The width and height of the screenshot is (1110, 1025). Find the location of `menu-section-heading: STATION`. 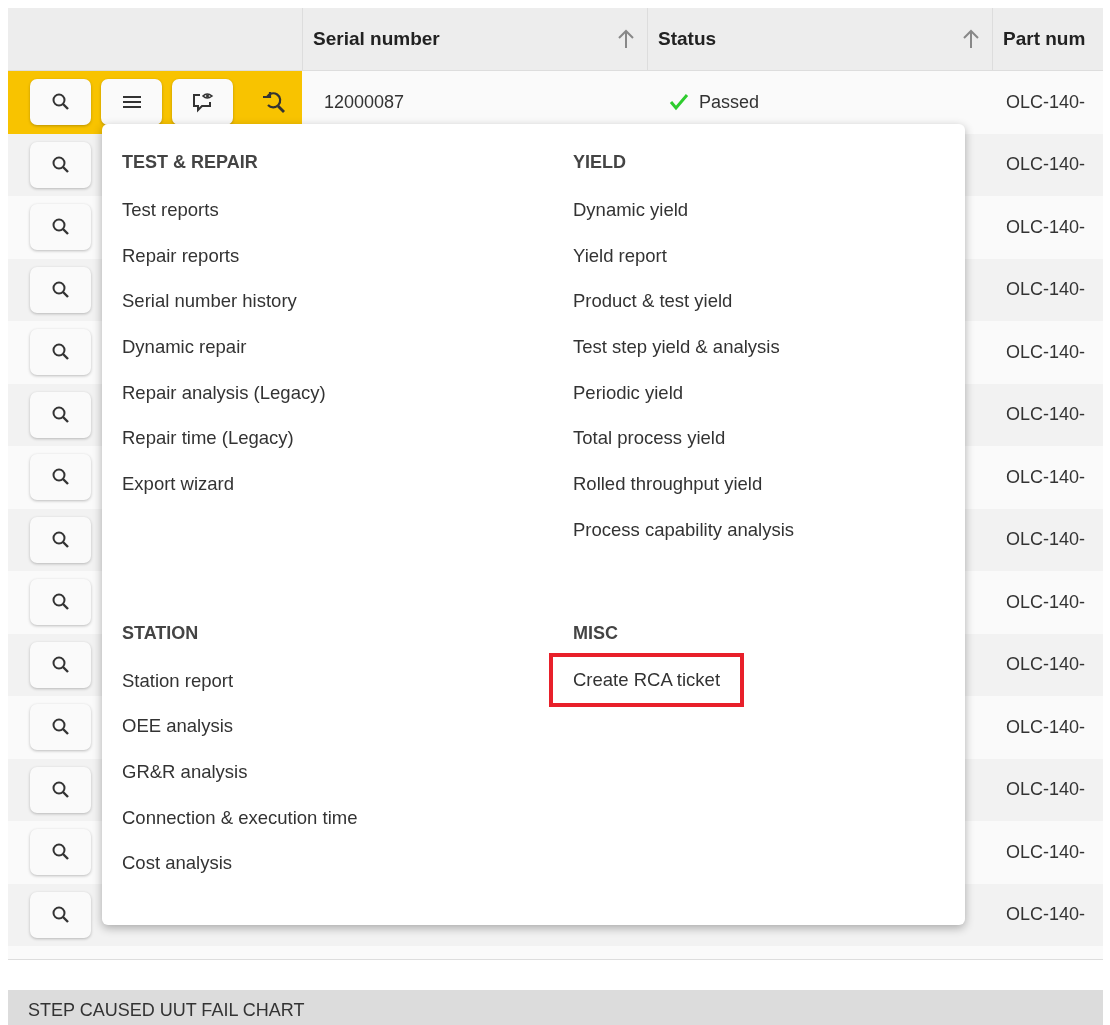

menu-section-heading: STATION is located at coordinates (161, 633).